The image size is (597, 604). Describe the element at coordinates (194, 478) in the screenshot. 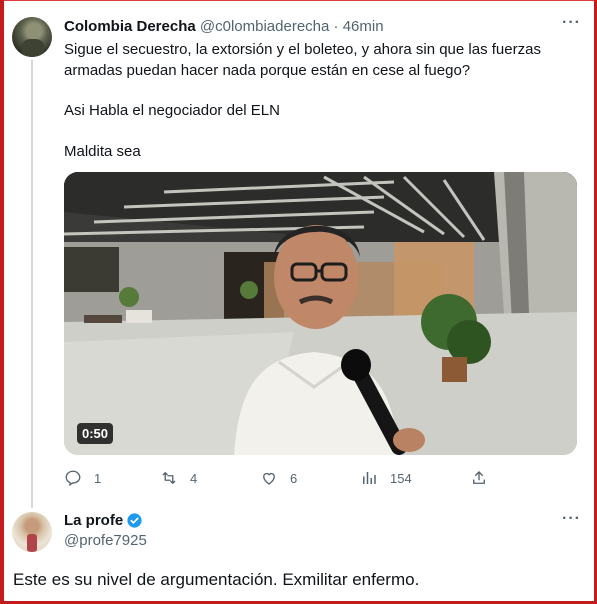

I see `retweet-count: 4` at that location.